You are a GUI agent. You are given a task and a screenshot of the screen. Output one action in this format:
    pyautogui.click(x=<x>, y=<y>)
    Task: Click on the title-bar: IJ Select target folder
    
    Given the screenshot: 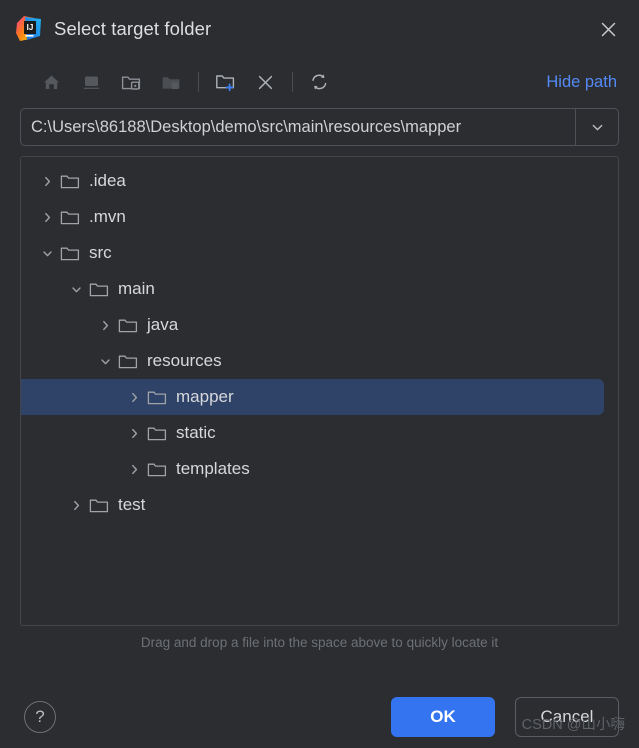 What is the action you would take?
    pyautogui.click(x=319, y=29)
    